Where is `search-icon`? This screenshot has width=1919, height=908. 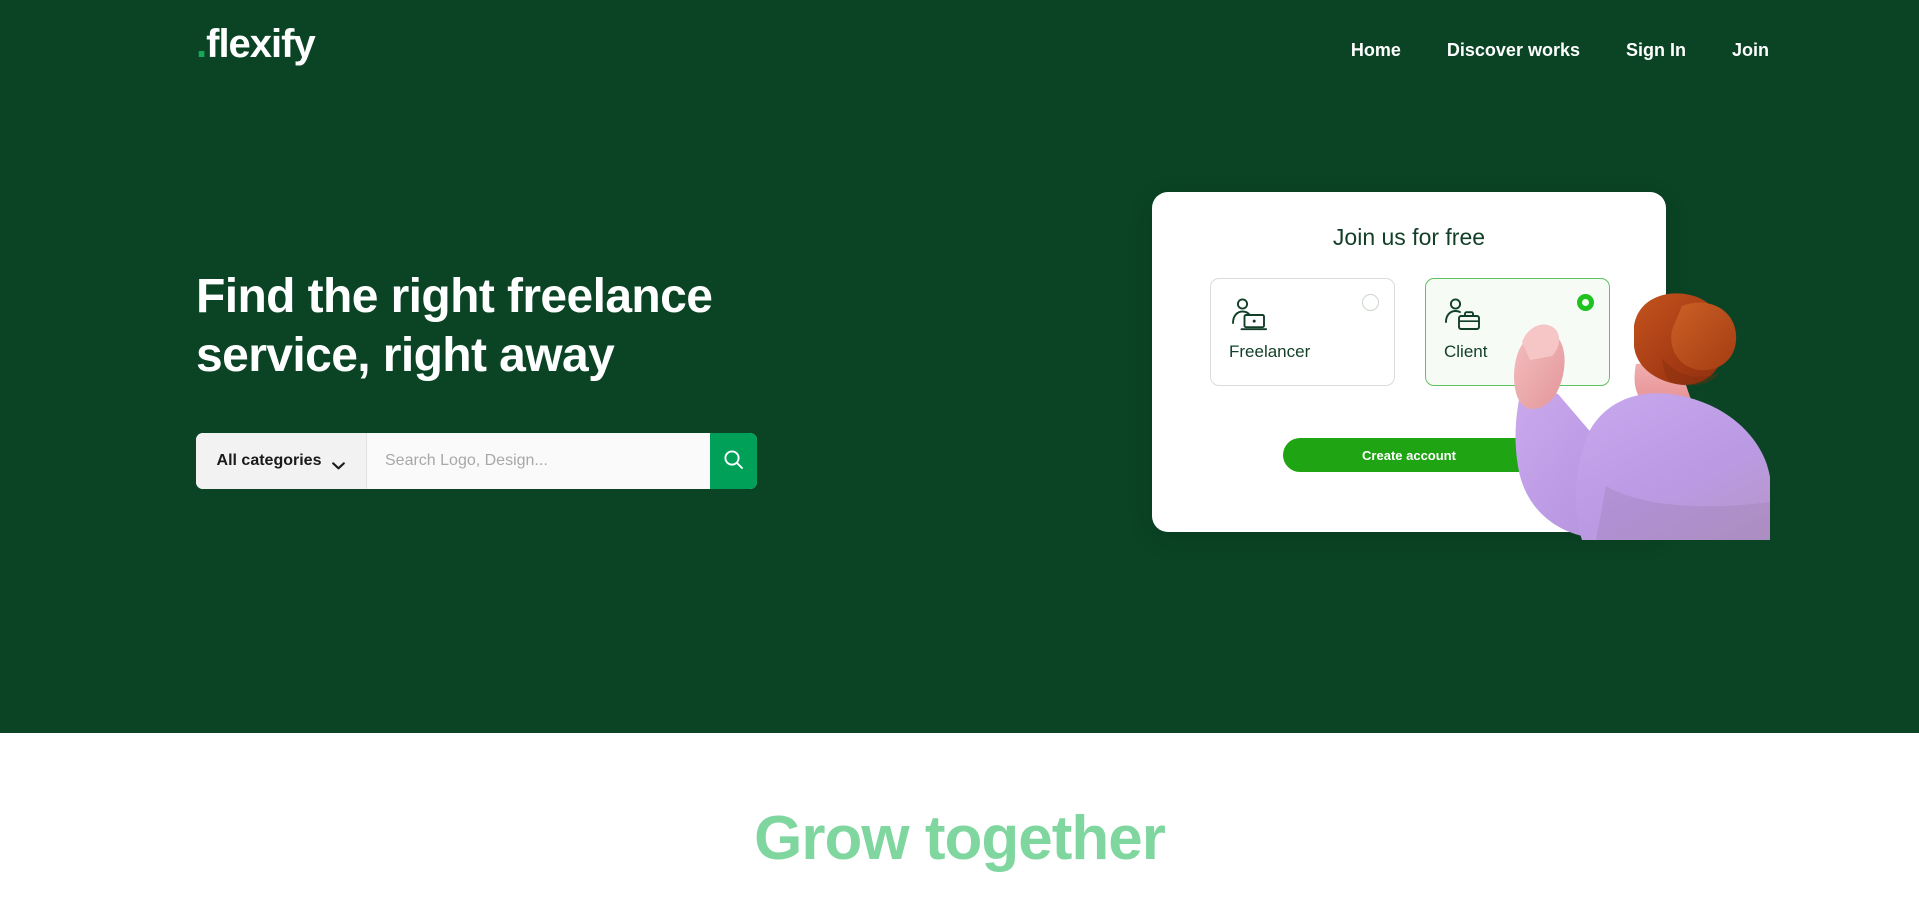
search-icon is located at coordinates (733, 461).